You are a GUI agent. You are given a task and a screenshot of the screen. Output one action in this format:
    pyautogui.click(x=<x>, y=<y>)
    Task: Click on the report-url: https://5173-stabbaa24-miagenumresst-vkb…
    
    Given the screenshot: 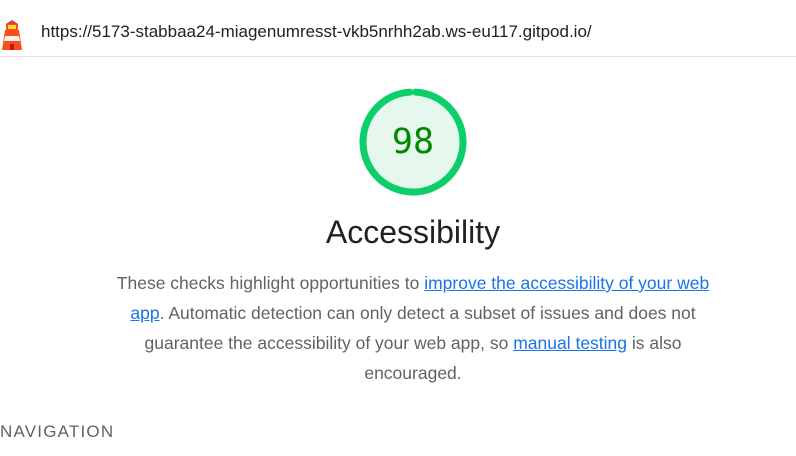 What is the action you would take?
    pyautogui.click(x=316, y=32)
    